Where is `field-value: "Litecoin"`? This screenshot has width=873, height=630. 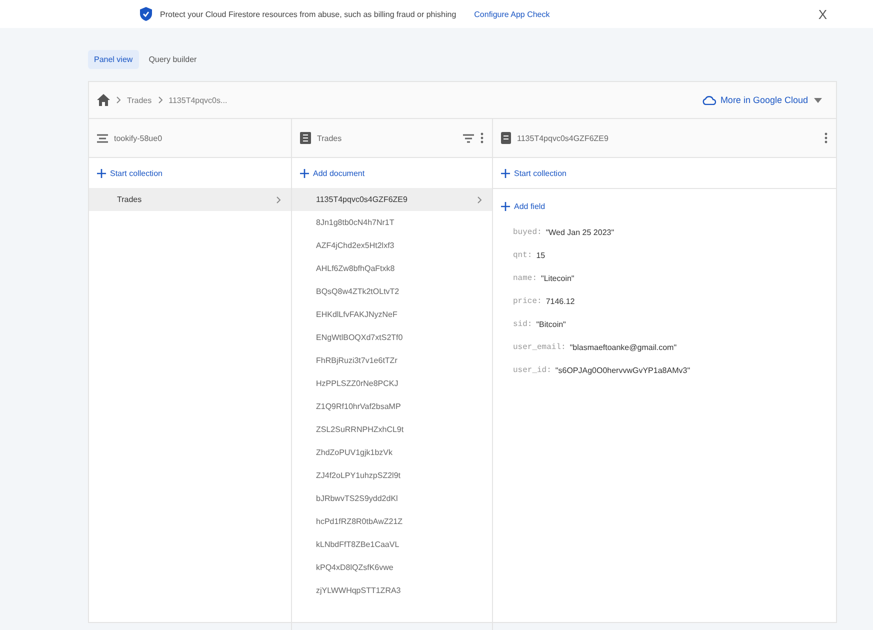
field-value: "Litecoin" is located at coordinates (557, 278).